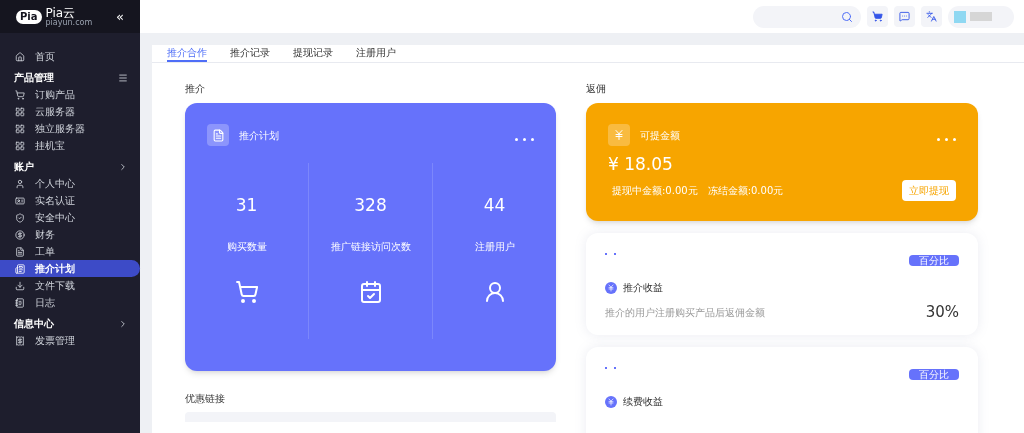  Describe the element at coordinates (24, 167) in the screenshot. I see `sidebar-group-title: 账户` at that location.